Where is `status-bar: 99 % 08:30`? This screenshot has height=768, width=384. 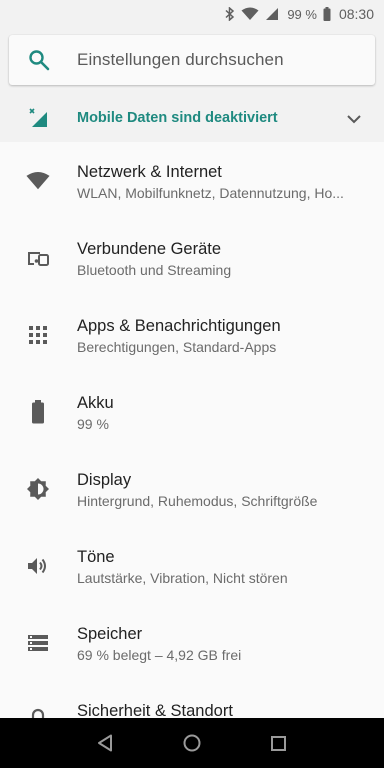 status-bar: 99 % 08:30 is located at coordinates (192, 14).